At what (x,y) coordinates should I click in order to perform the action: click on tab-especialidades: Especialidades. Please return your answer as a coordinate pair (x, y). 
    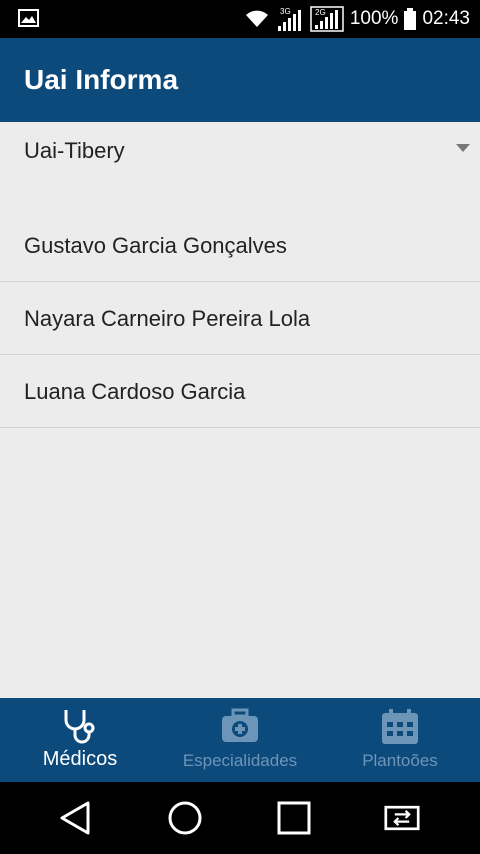
    Looking at the image, I should click on (240, 740).